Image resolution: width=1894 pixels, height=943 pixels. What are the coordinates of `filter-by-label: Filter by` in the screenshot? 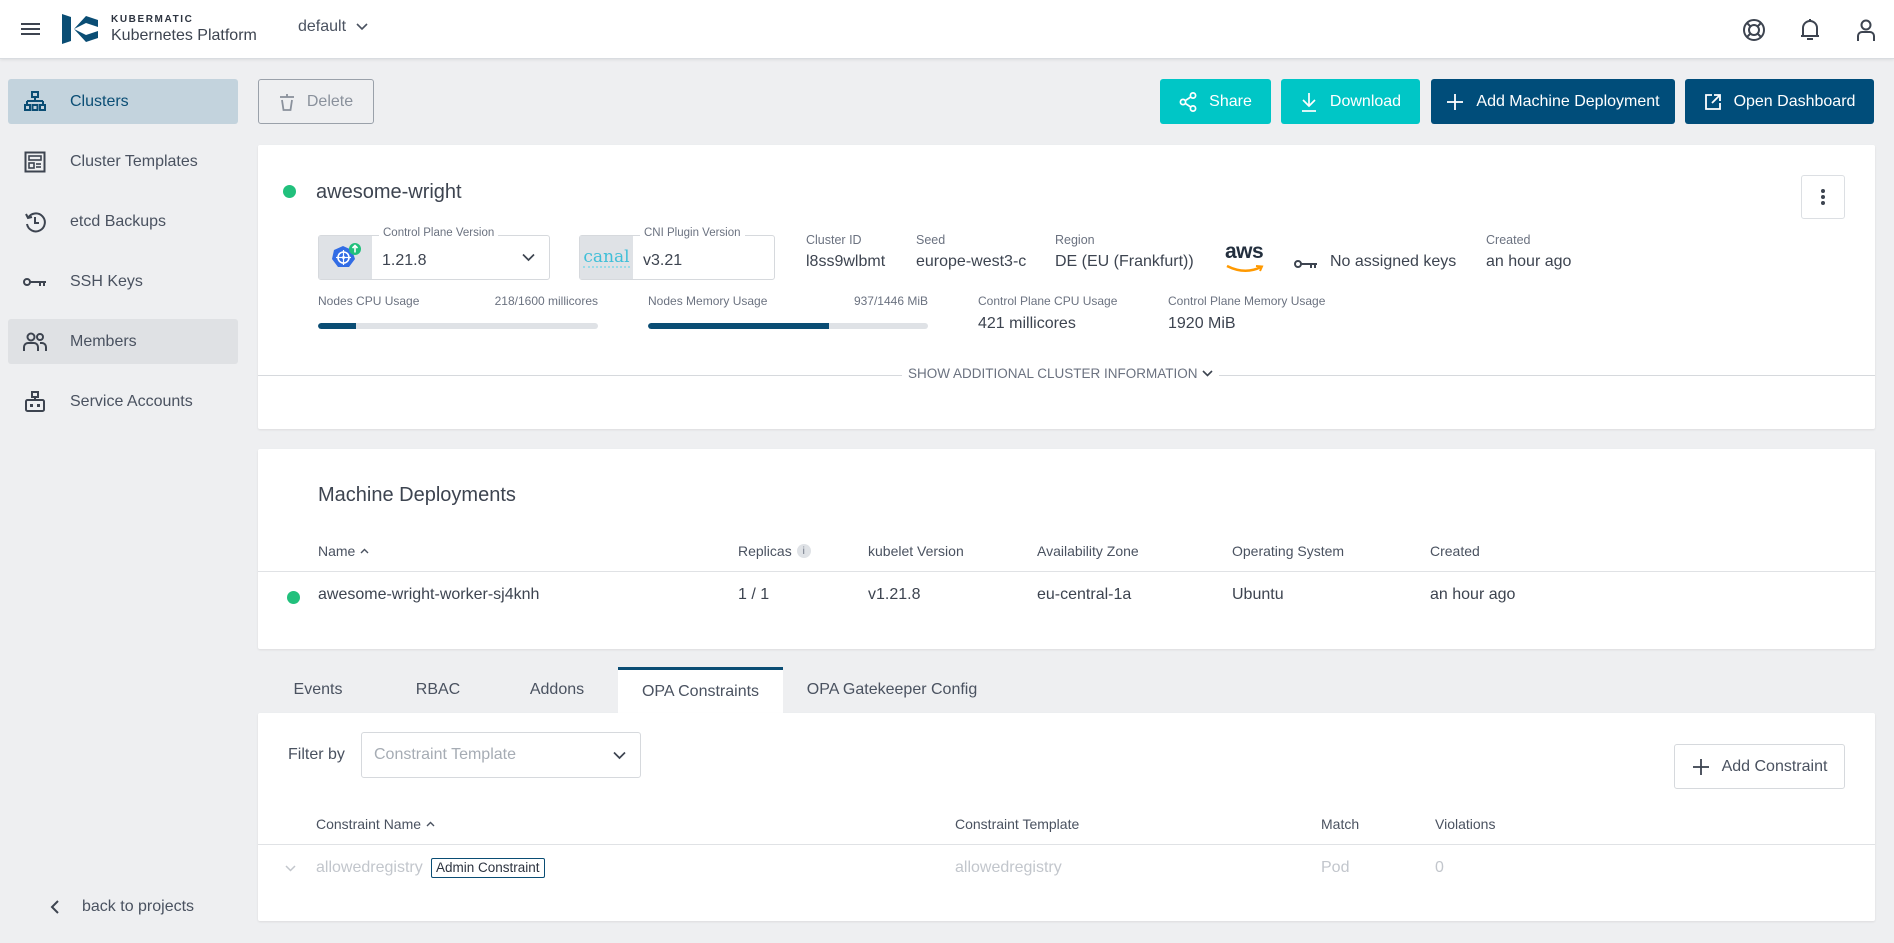 It's located at (316, 754).